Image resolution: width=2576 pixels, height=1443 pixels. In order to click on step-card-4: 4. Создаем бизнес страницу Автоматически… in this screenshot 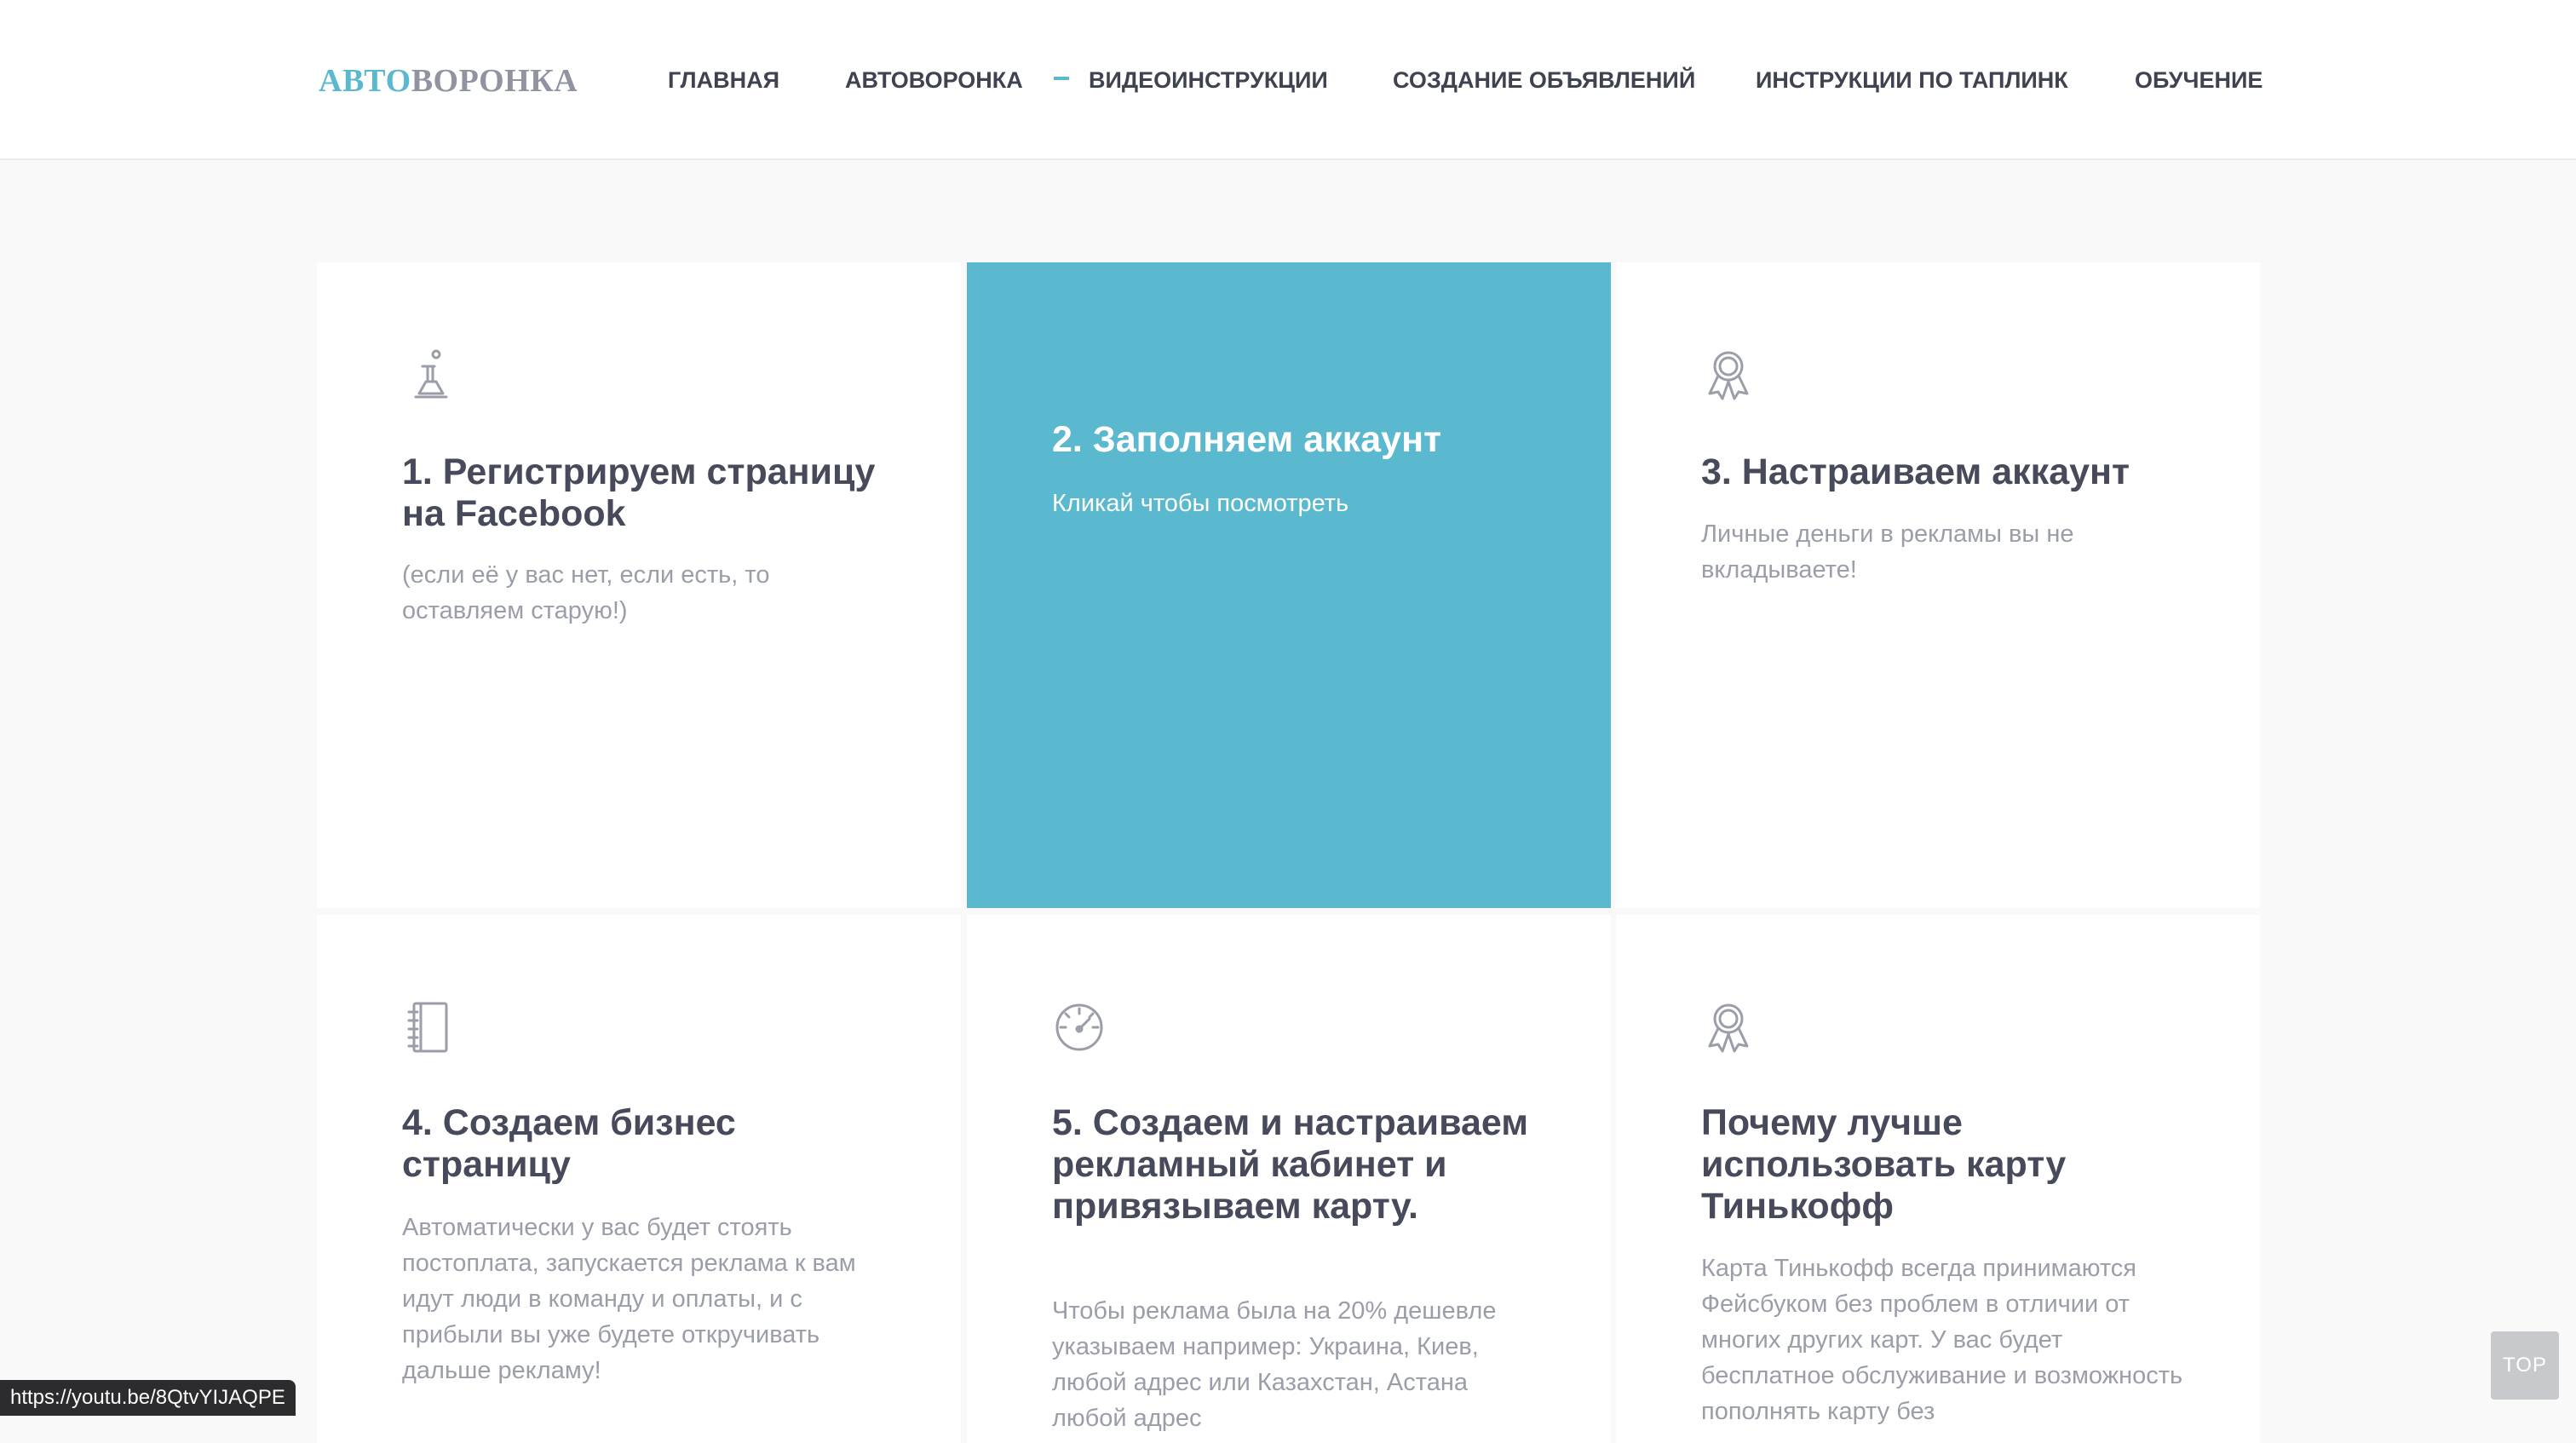, I will do `click(639, 1179)`.